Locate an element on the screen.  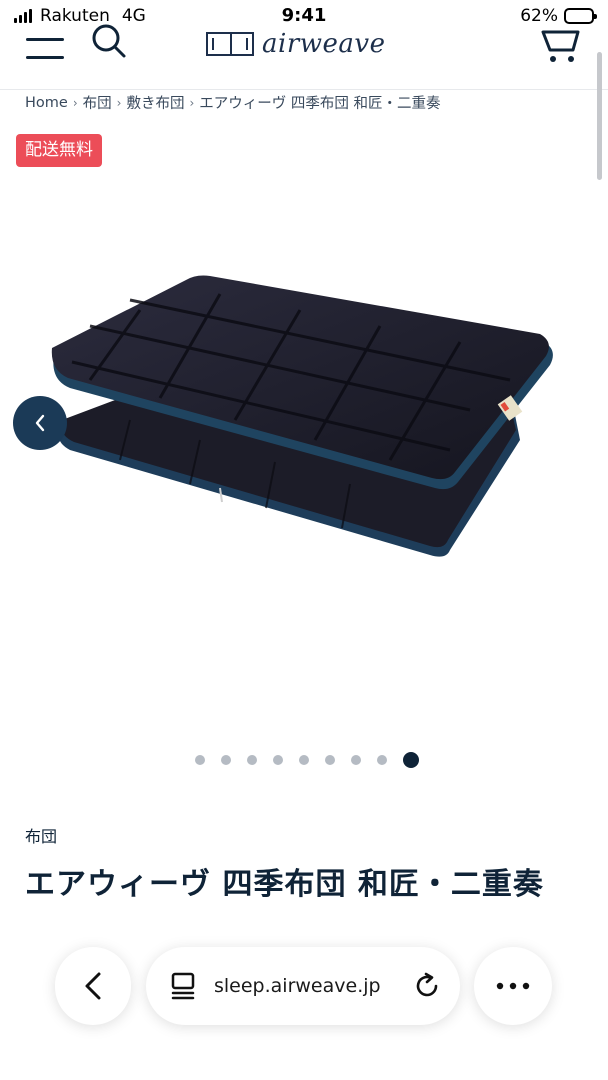
more-icon is located at coordinates (513, 986).